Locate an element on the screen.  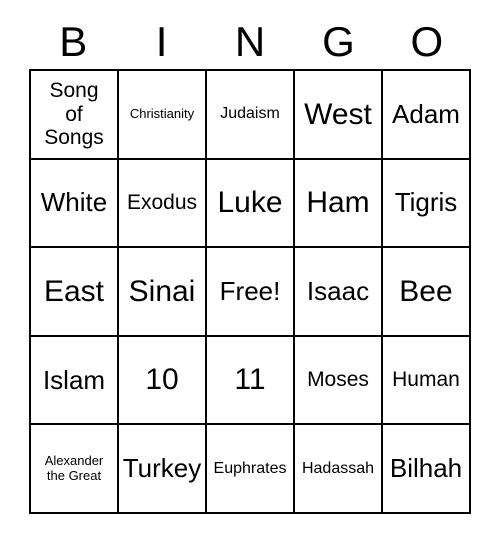
bingo-cell-o2: Tigris is located at coordinates (427, 204).